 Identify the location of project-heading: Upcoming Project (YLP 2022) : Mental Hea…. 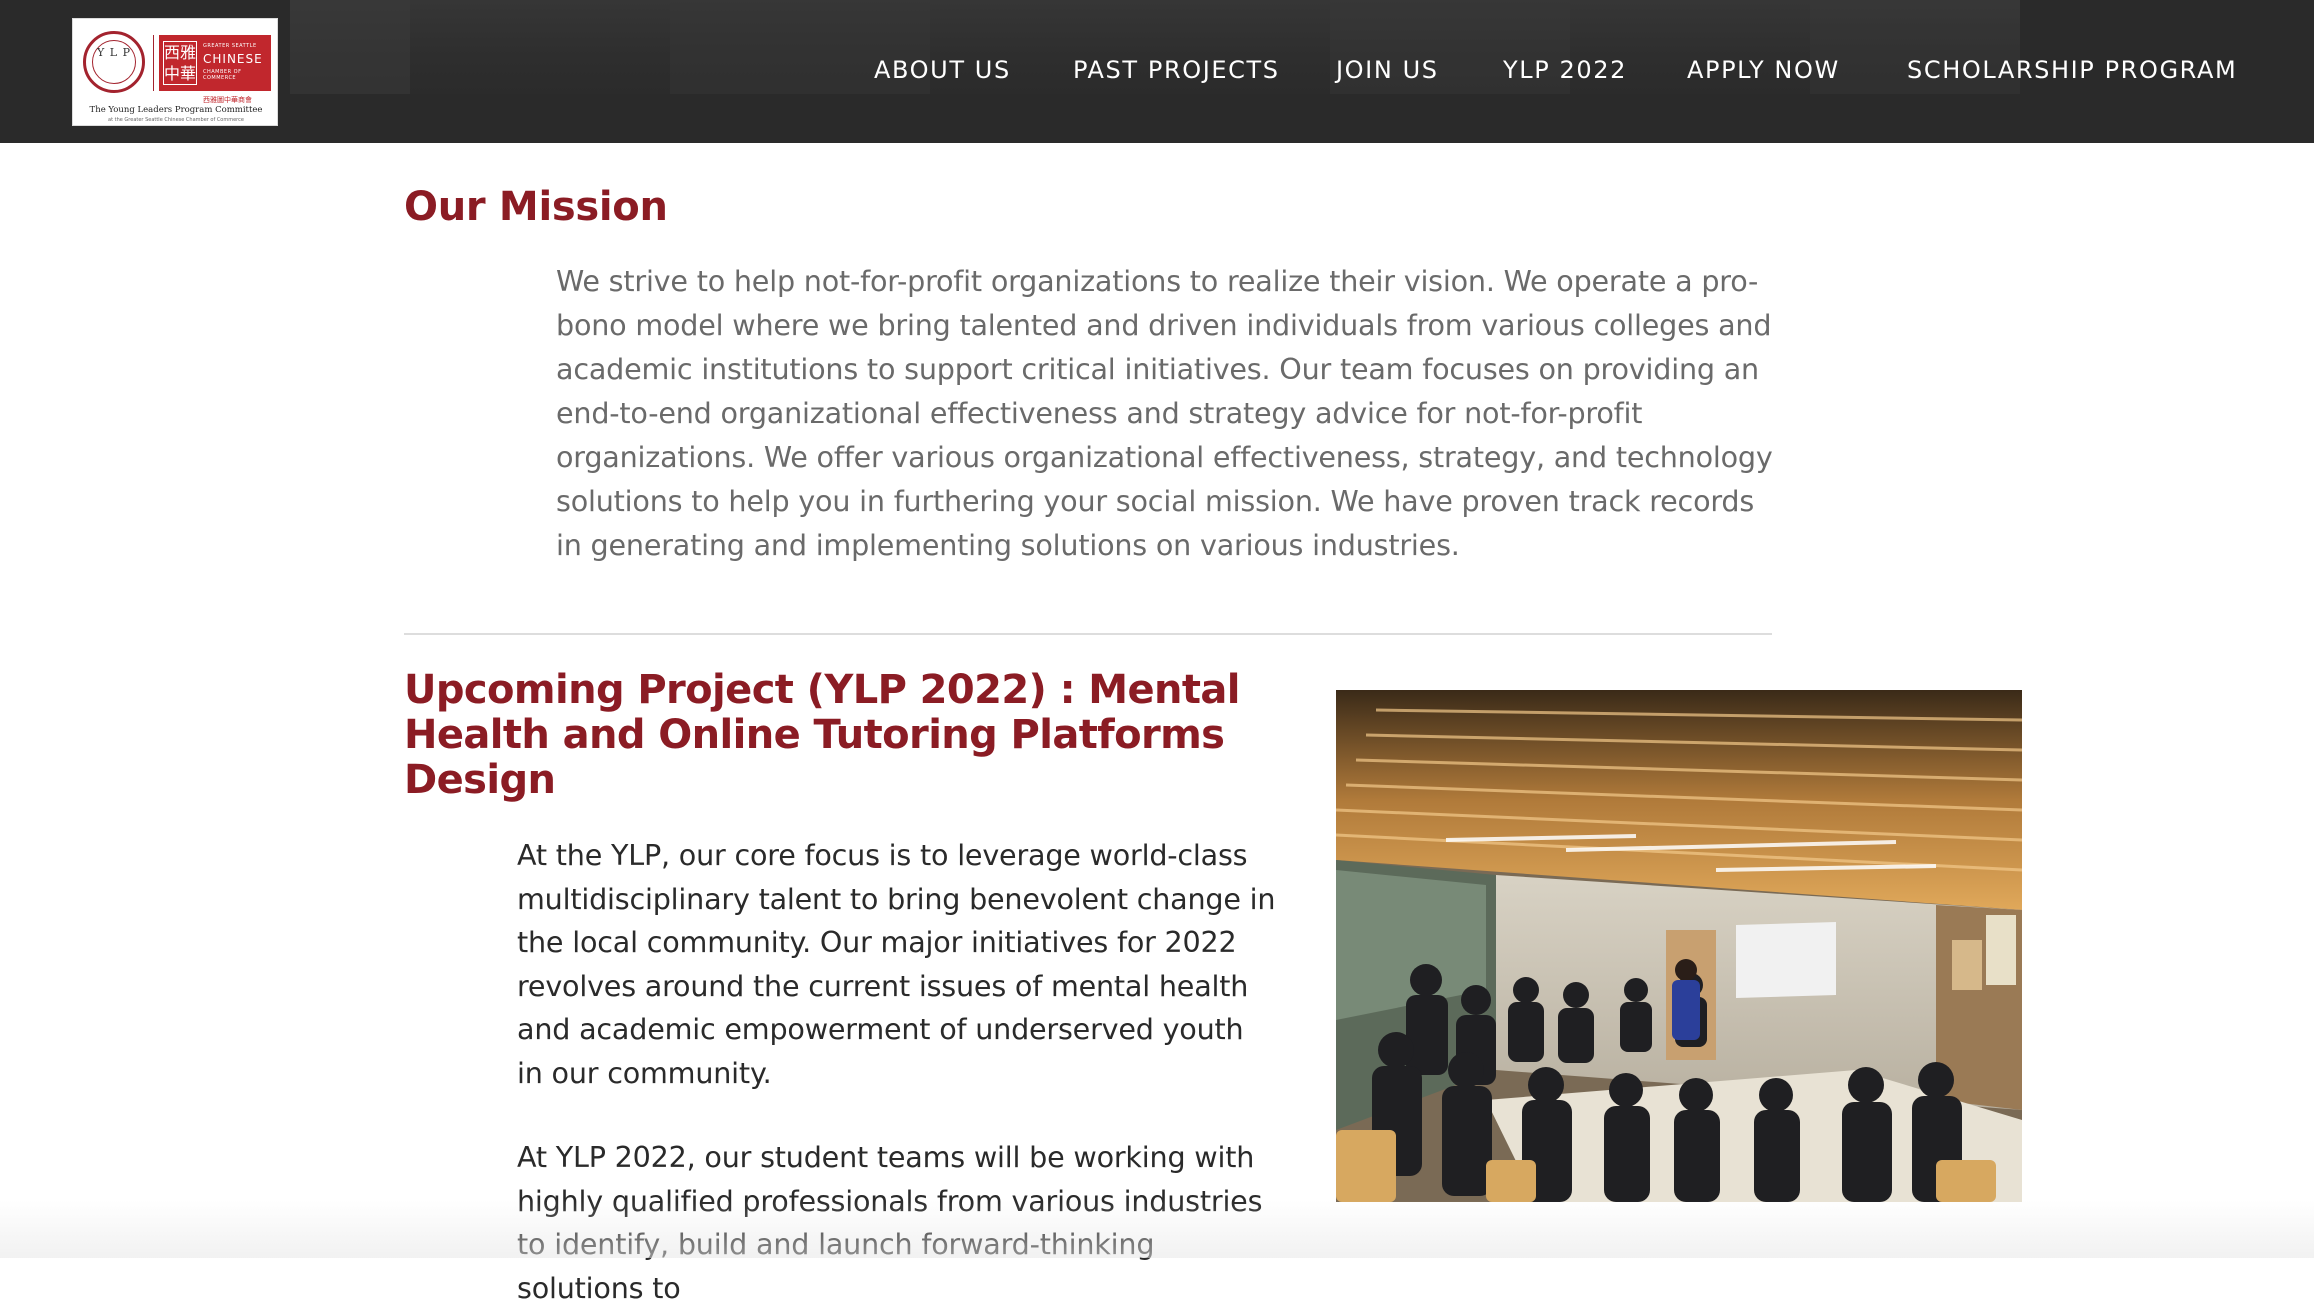
(822, 735).